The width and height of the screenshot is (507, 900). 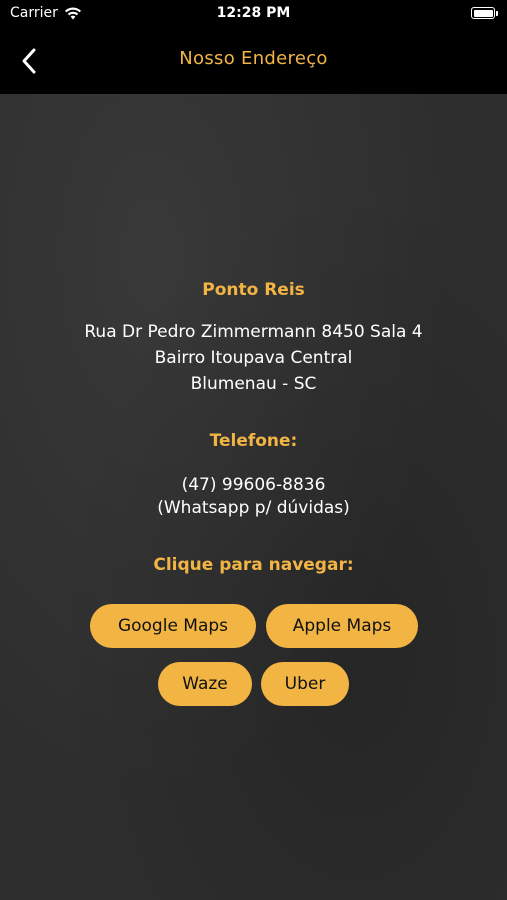 I want to click on address-line-2: Bairro Itoupava Central, so click(x=253, y=358).